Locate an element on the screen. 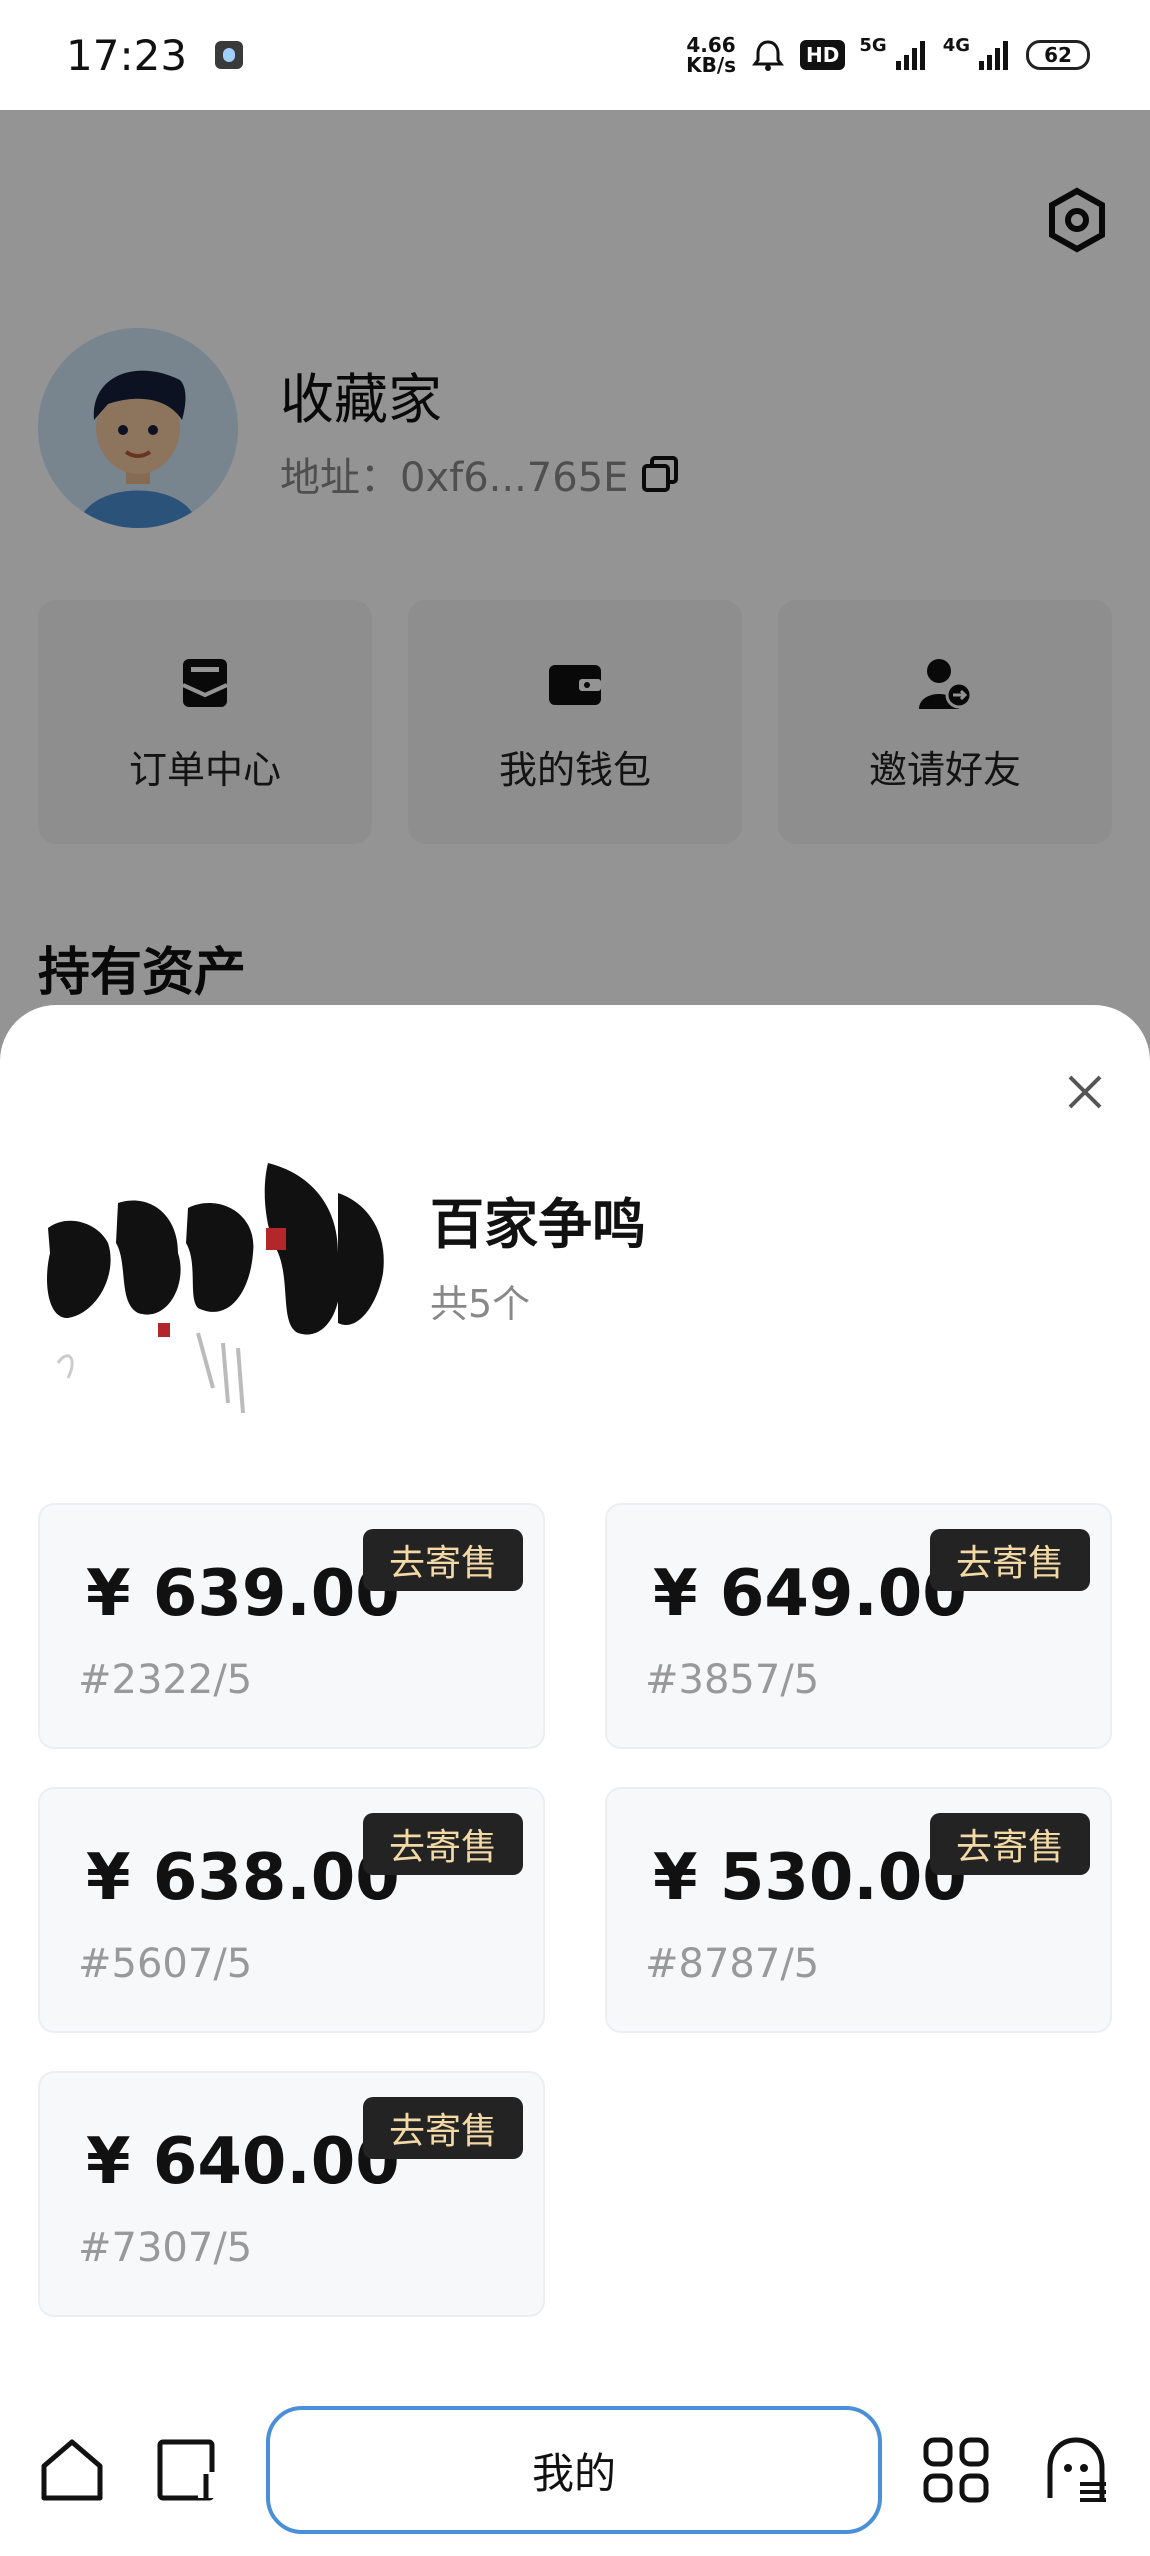 This screenshot has width=1150, height=2556. item-price: ¥ 639.00 is located at coordinates (243, 1594).